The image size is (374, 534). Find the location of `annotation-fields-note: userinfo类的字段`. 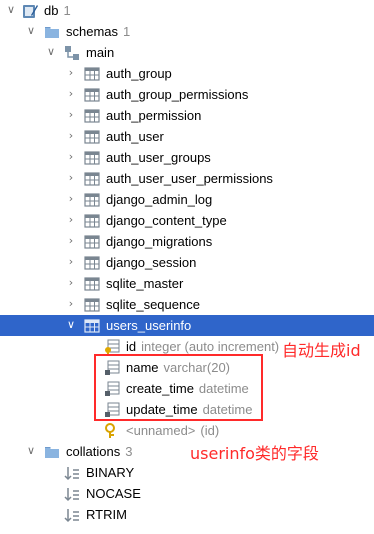

annotation-fields-note: userinfo类的字段 is located at coordinates (254, 453).